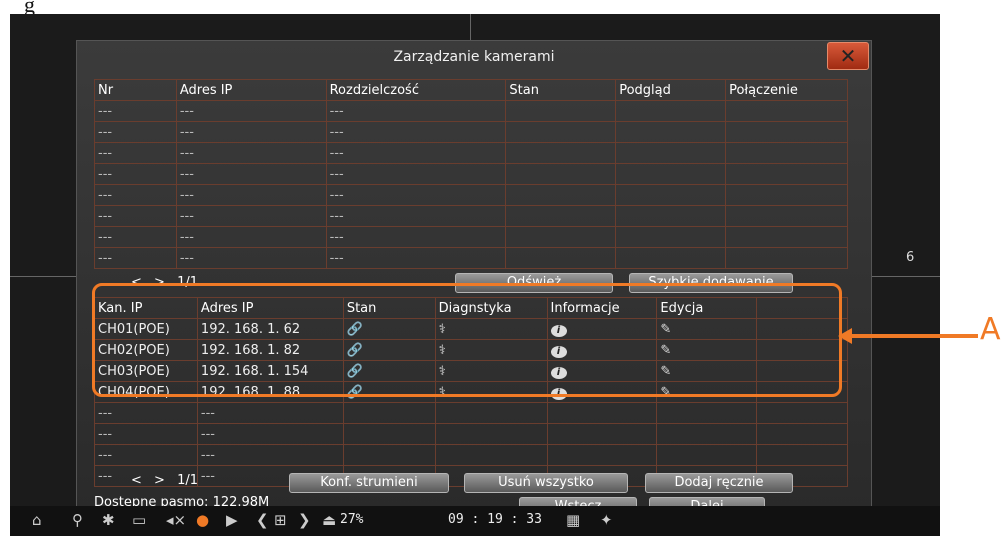 The image size is (1002, 536). I want to click on arrow-icon, so click(908, 336).